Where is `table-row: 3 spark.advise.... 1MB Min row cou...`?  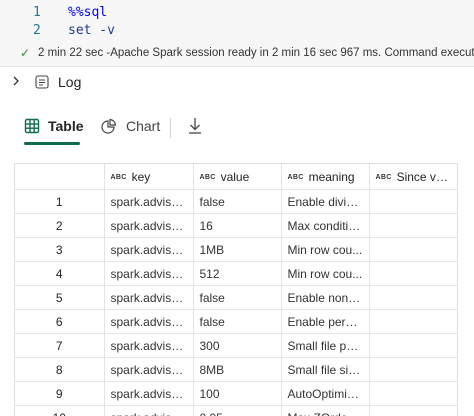
table-row: 3 spark.advise.... 1MB Min row cou... is located at coordinates (236, 250).